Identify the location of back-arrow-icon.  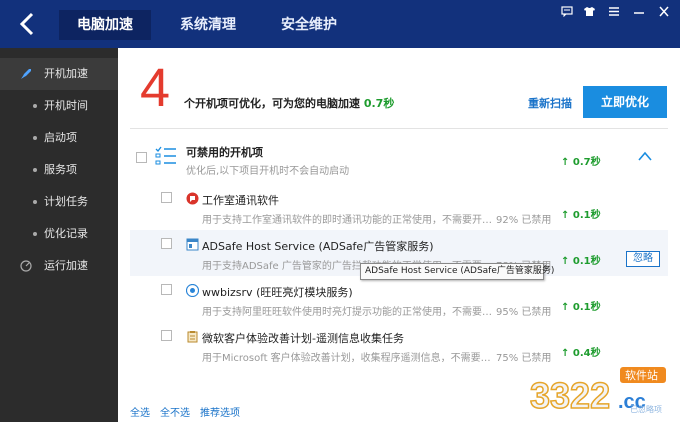
(26, 24).